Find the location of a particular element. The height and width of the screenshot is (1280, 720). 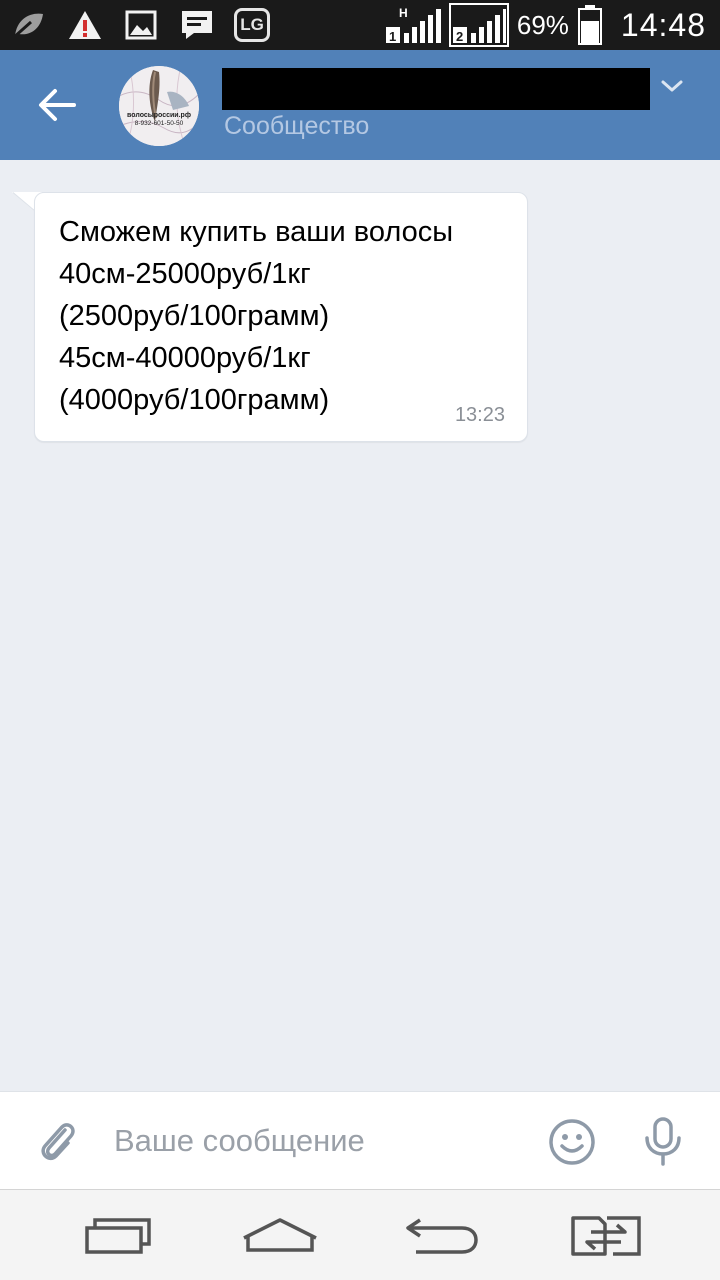

battery-icon is located at coordinates (590, 25).